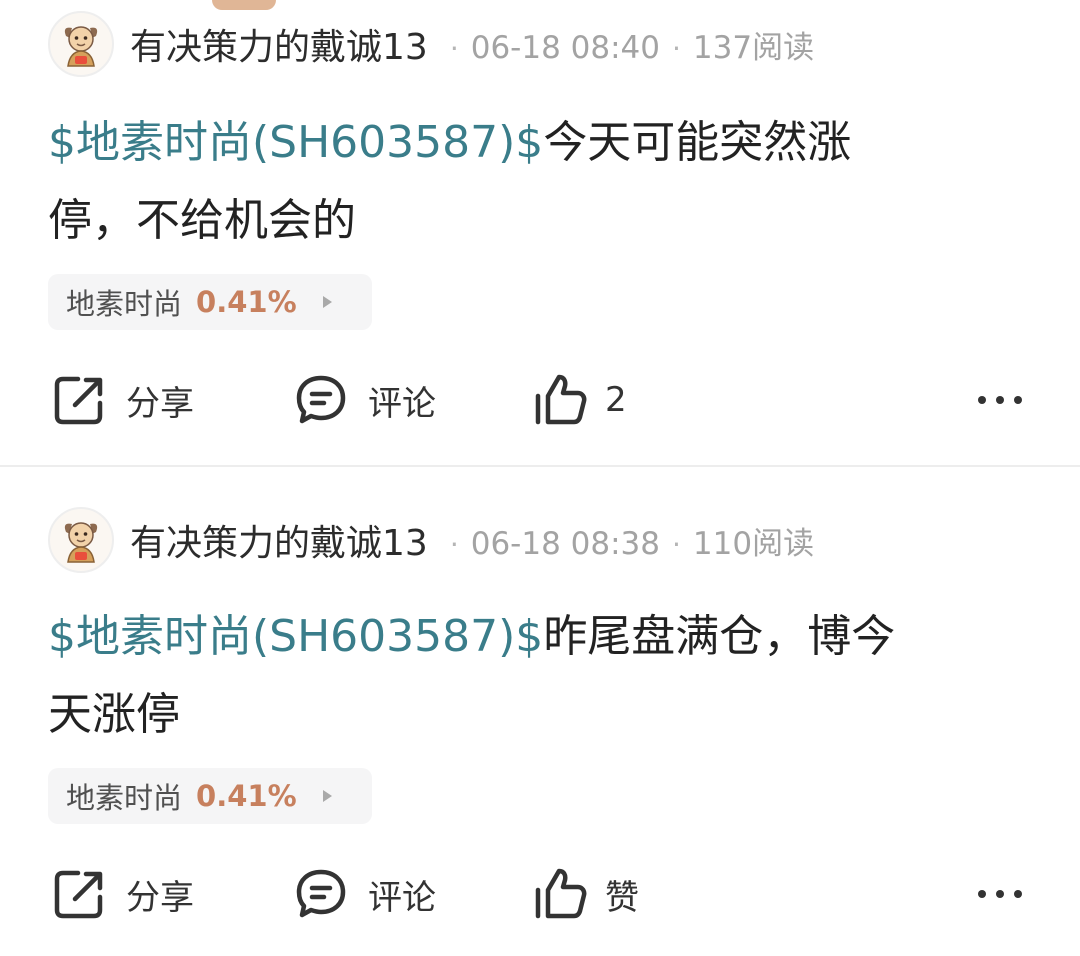 Image resolution: width=1080 pixels, height=956 pixels. What do you see at coordinates (719, 636) in the screenshot?
I see `content-text: 昨尾盘满仓，博今` at bounding box center [719, 636].